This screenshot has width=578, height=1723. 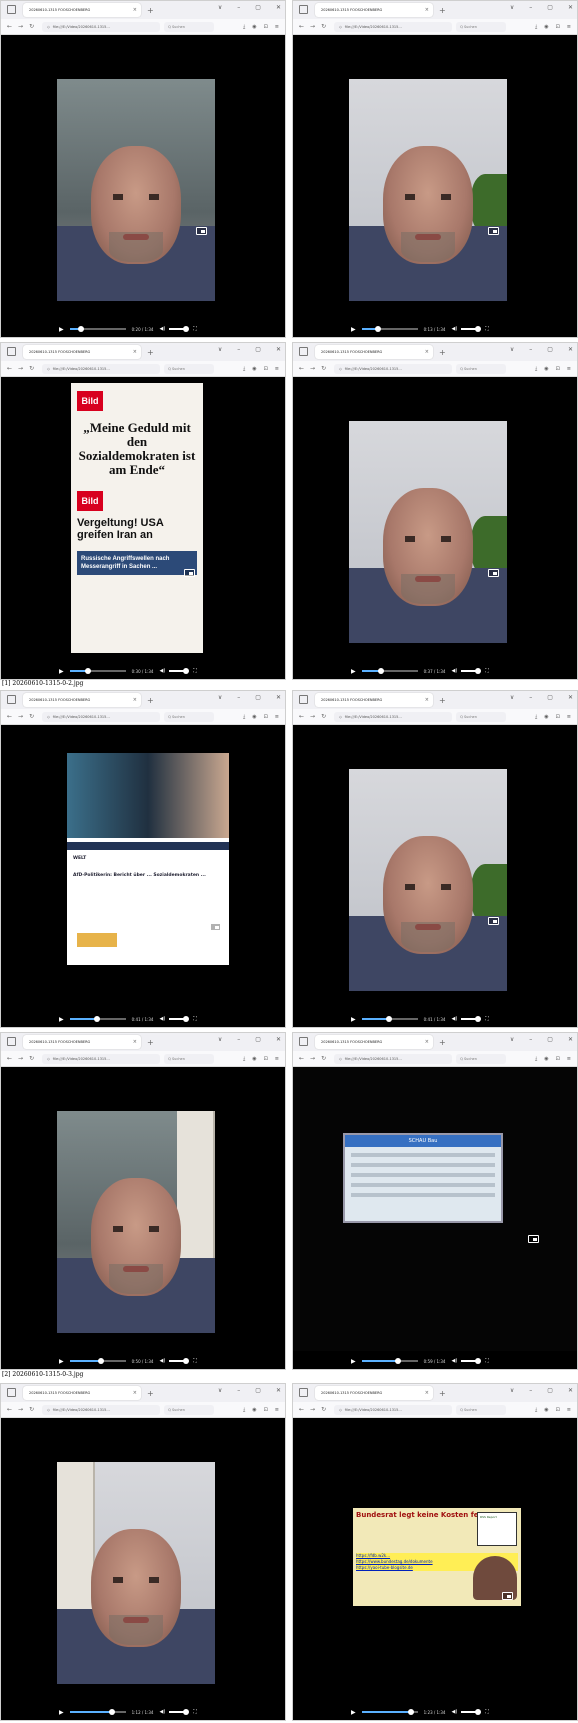 I want to click on video-frame, so click(x=136, y=190).